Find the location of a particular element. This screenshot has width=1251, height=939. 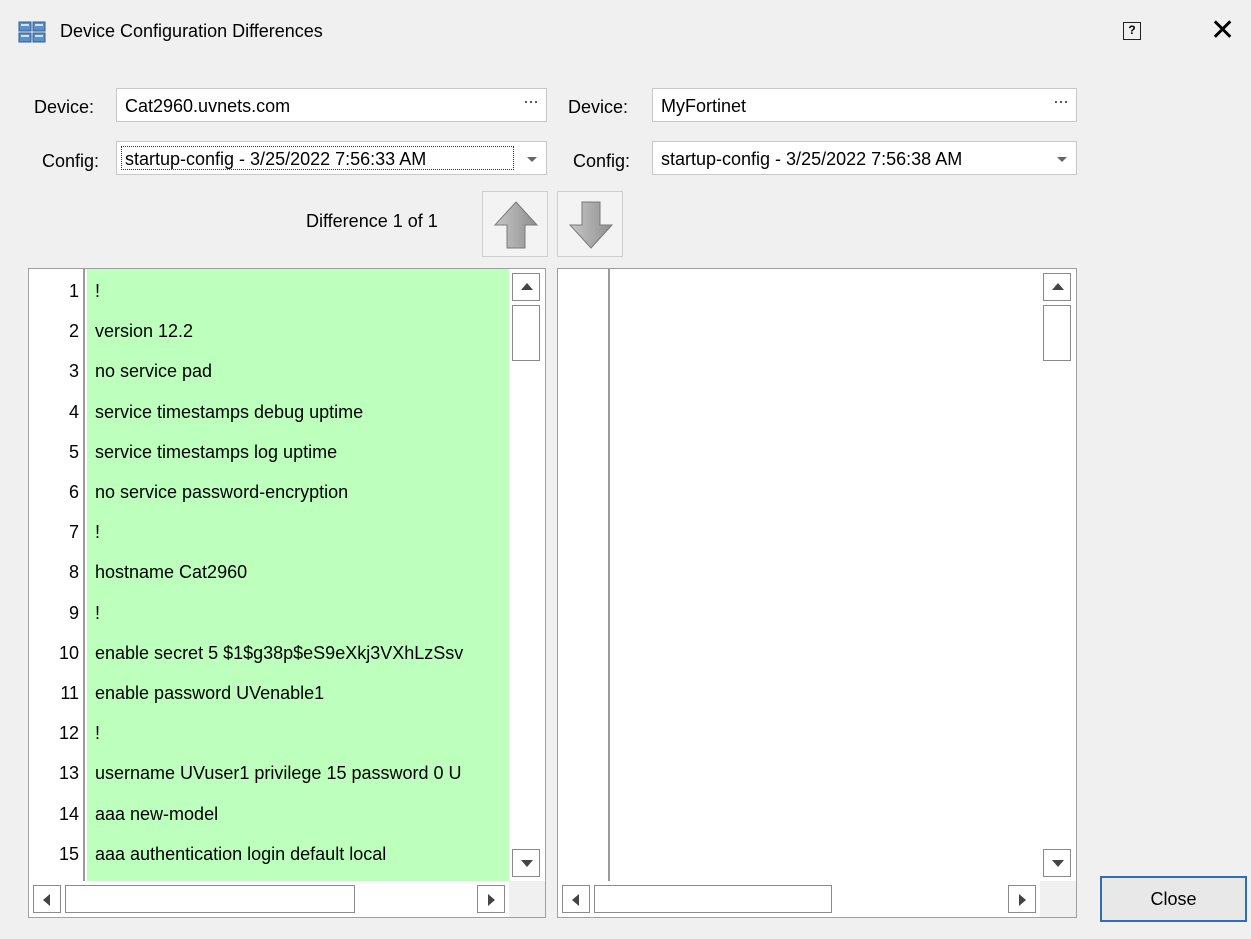

left-device-browse-button: ··· is located at coordinates (531, 101).